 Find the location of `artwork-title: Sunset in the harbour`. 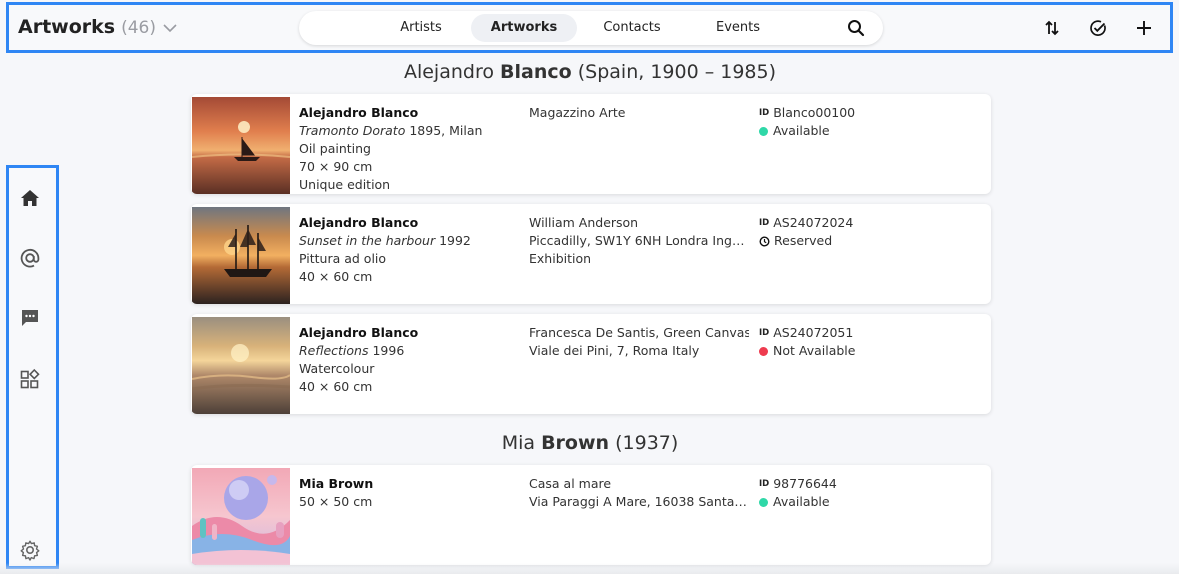

artwork-title: Sunset in the harbour is located at coordinates (367, 240).